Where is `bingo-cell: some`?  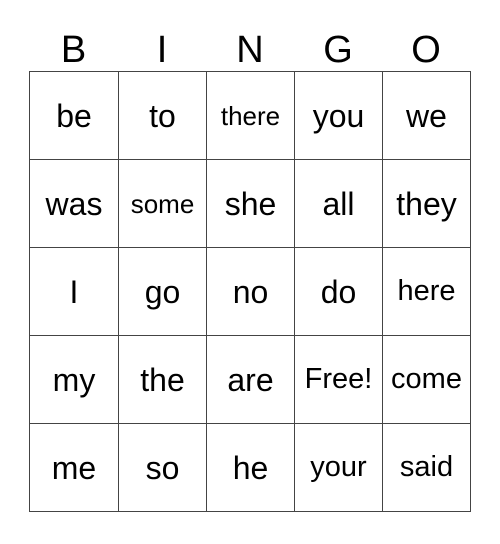 bingo-cell: some is located at coordinates (162, 203).